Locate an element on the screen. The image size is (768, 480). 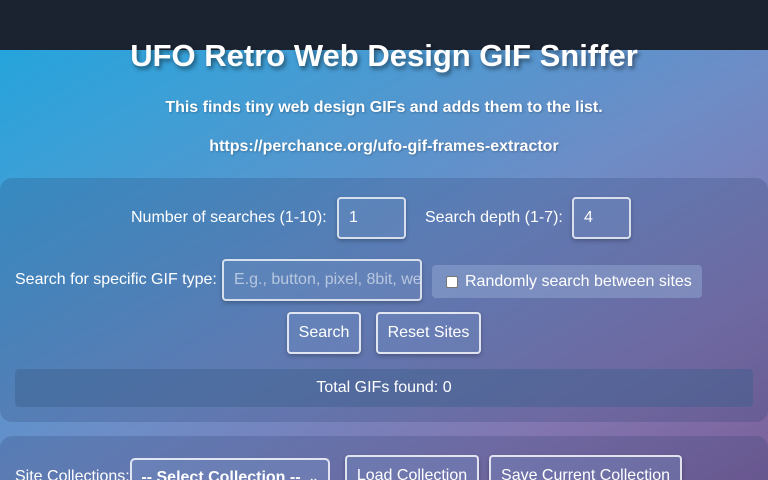
search-depth-label: Search depth (1-7): is located at coordinates (494, 217).